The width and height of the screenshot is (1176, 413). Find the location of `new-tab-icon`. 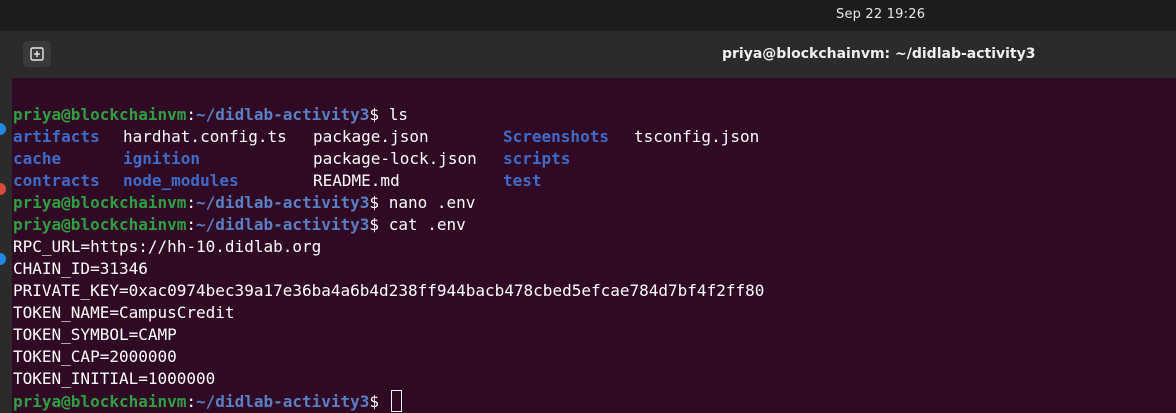

new-tab-icon is located at coordinates (37, 54).